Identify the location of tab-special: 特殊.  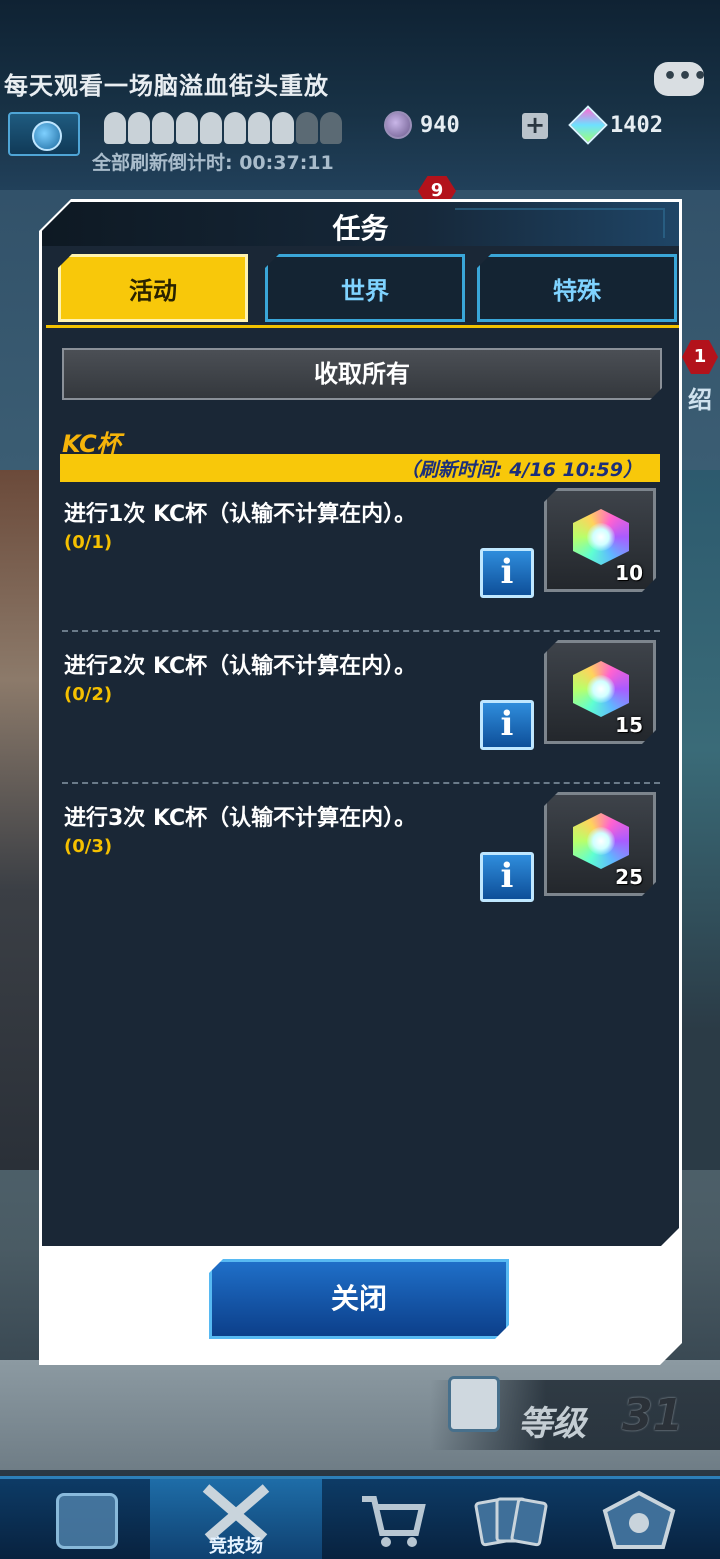
(577, 288).